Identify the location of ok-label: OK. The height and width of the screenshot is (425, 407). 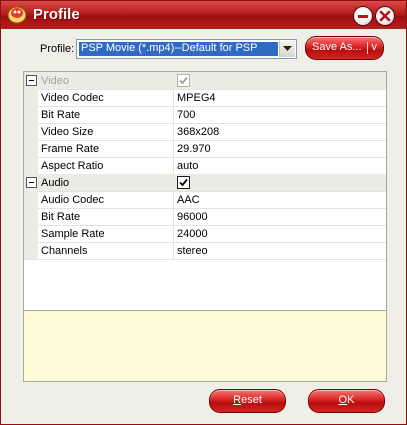
(346, 400).